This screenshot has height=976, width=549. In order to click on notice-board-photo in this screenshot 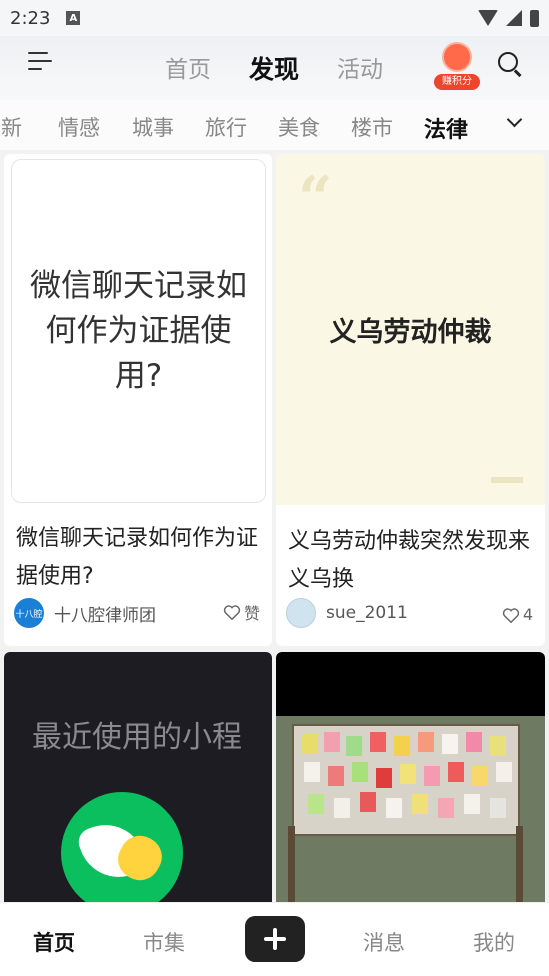, I will do `click(410, 809)`.